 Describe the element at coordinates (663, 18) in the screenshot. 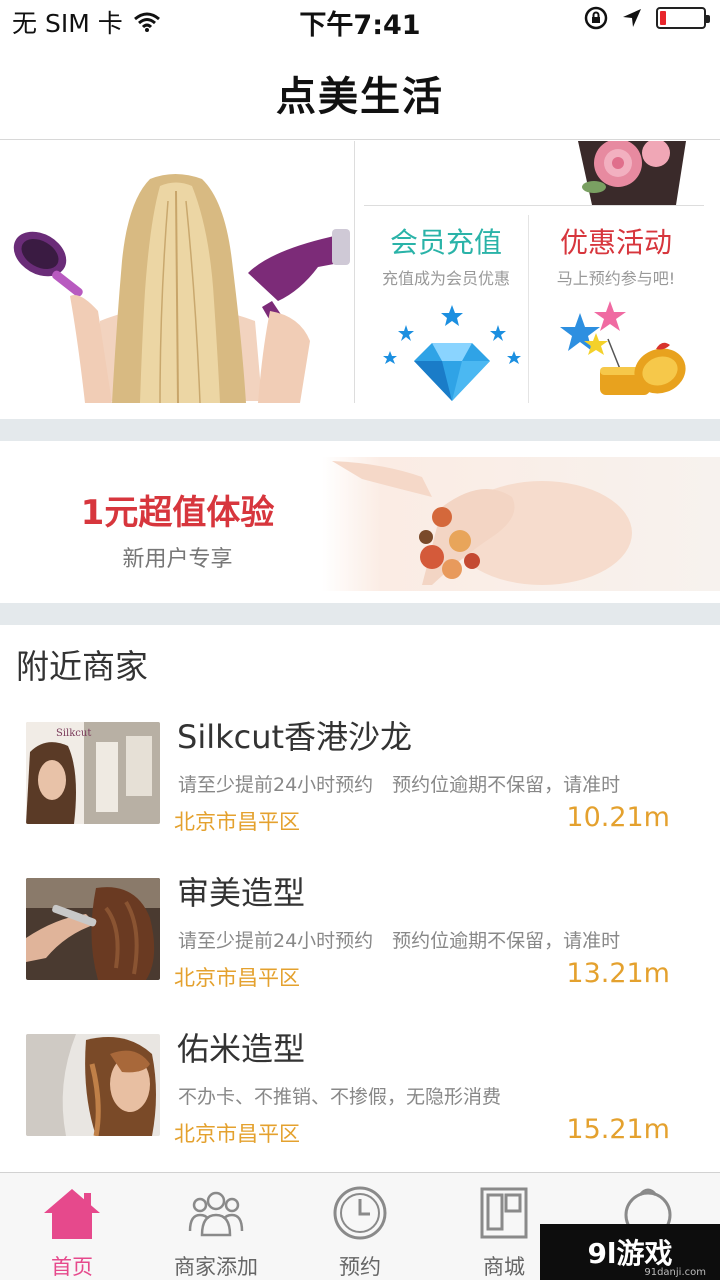

I see `battery-level` at that location.